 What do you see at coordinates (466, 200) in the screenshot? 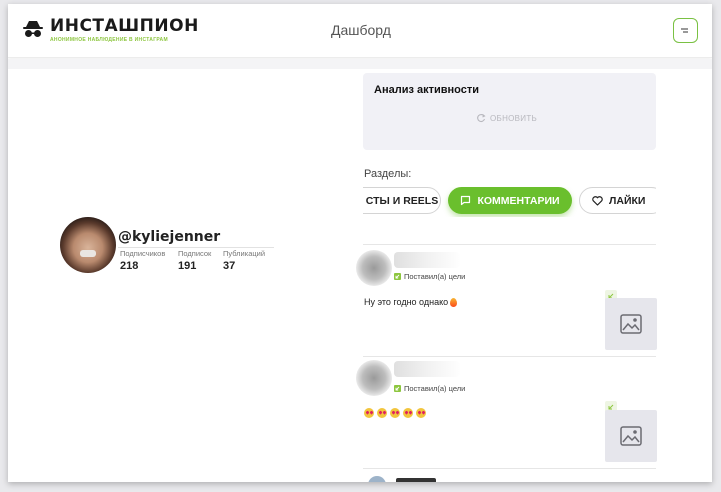
I see `comment-icon` at bounding box center [466, 200].